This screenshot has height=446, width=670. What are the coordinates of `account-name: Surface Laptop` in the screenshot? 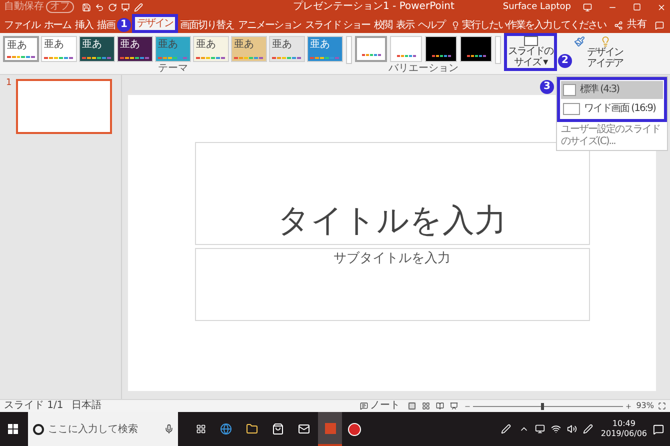 It's located at (536, 7).